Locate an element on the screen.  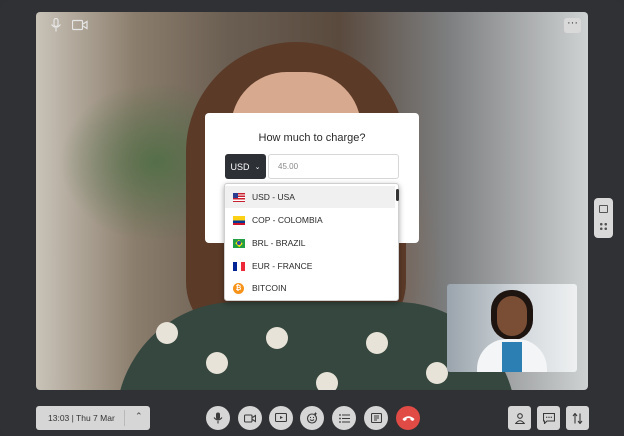
reactions-icon is located at coordinates (312, 418).